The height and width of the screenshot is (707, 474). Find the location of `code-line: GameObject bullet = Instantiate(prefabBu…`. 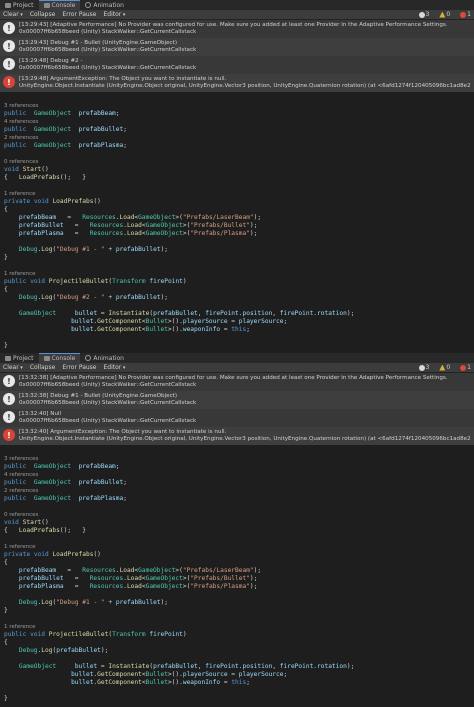

code-line: GameObject bullet = Instantiate(prefabBu… is located at coordinates (186, 666).